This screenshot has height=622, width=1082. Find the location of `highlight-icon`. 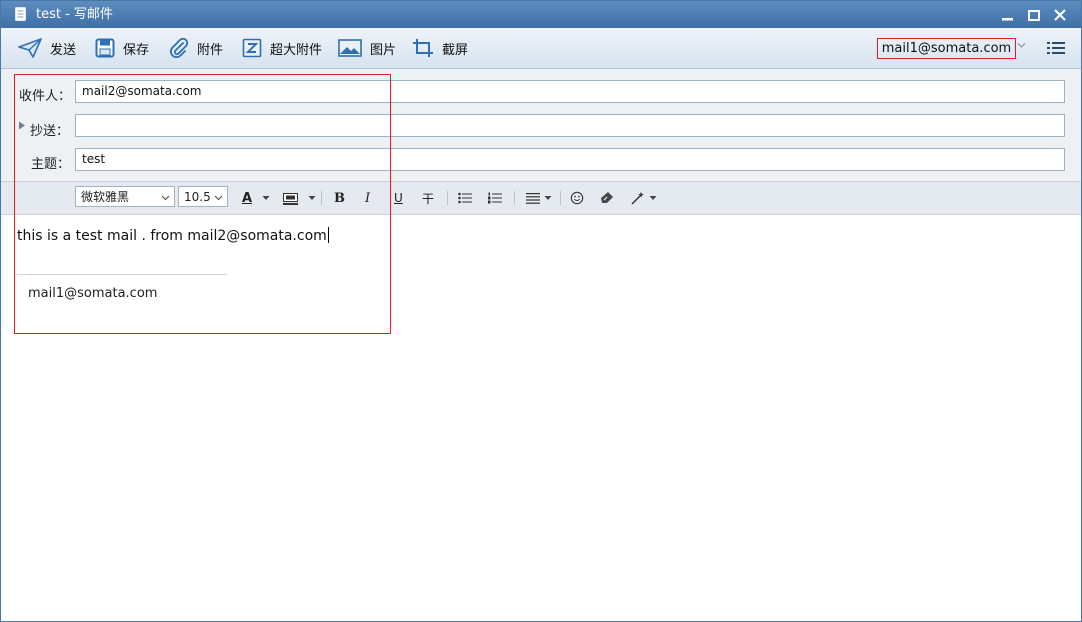

highlight-icon is located at coordinates (290, 198).